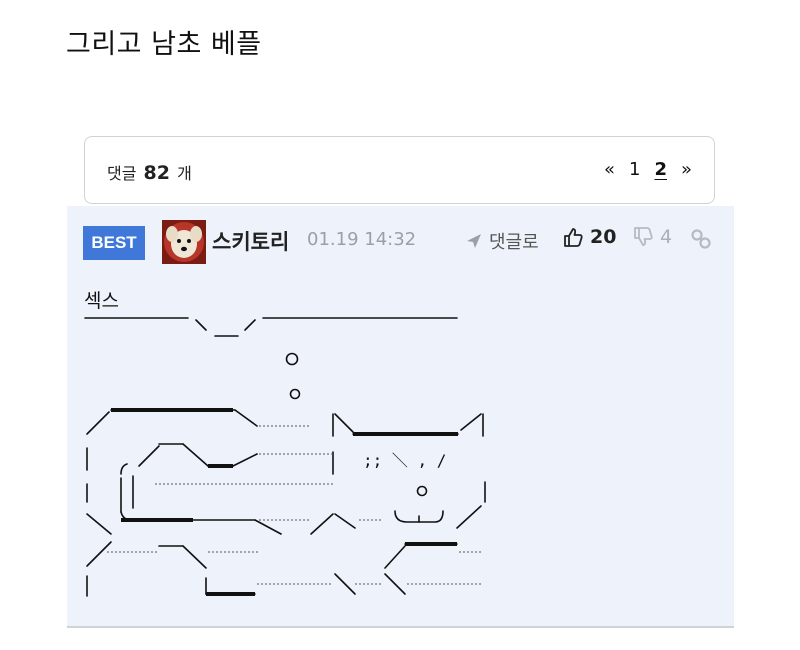  Describe the element at coordinates (474, 241) in the screenshot. I see `send-arrow-icon` at that location.